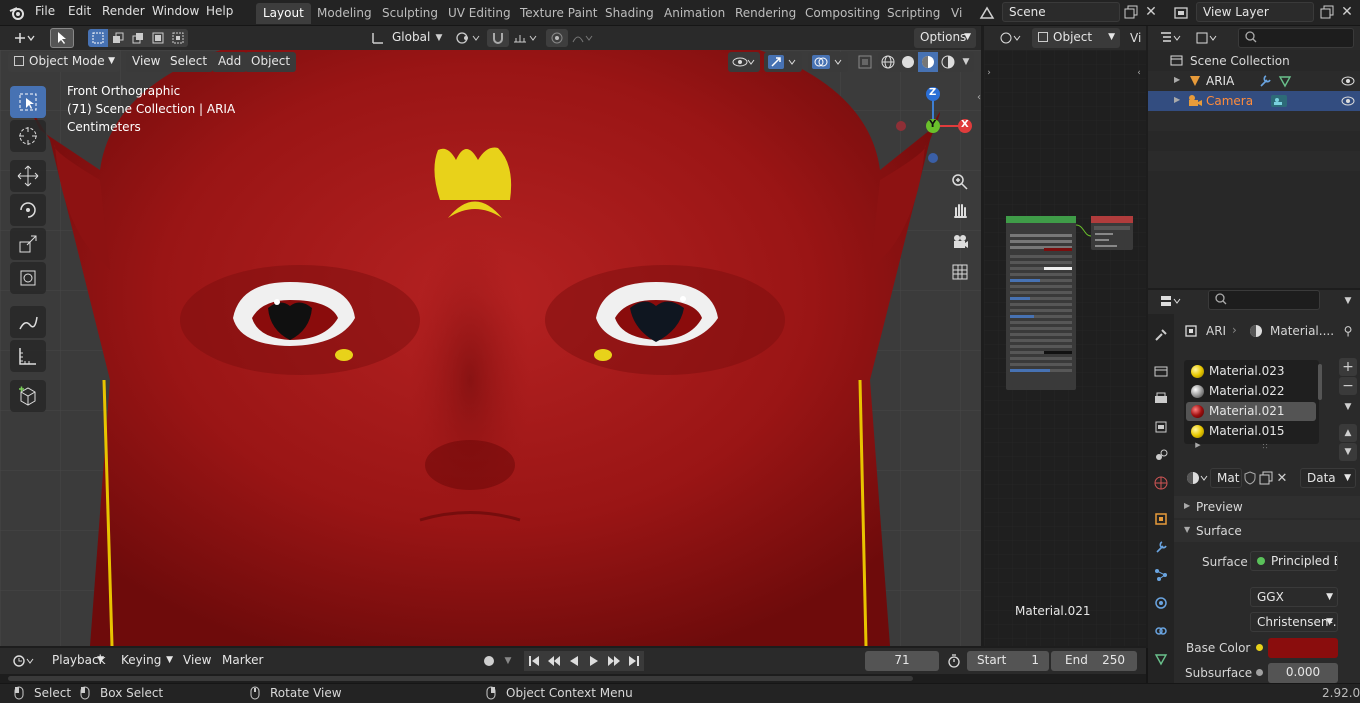 The height and width of the screenshot is (703, 1360). What do you see at coordinates (1348, 407) in the screenshot?
I see `slot-specials-chevron-down-icon: ▼` at bounding box center [1348, 407].